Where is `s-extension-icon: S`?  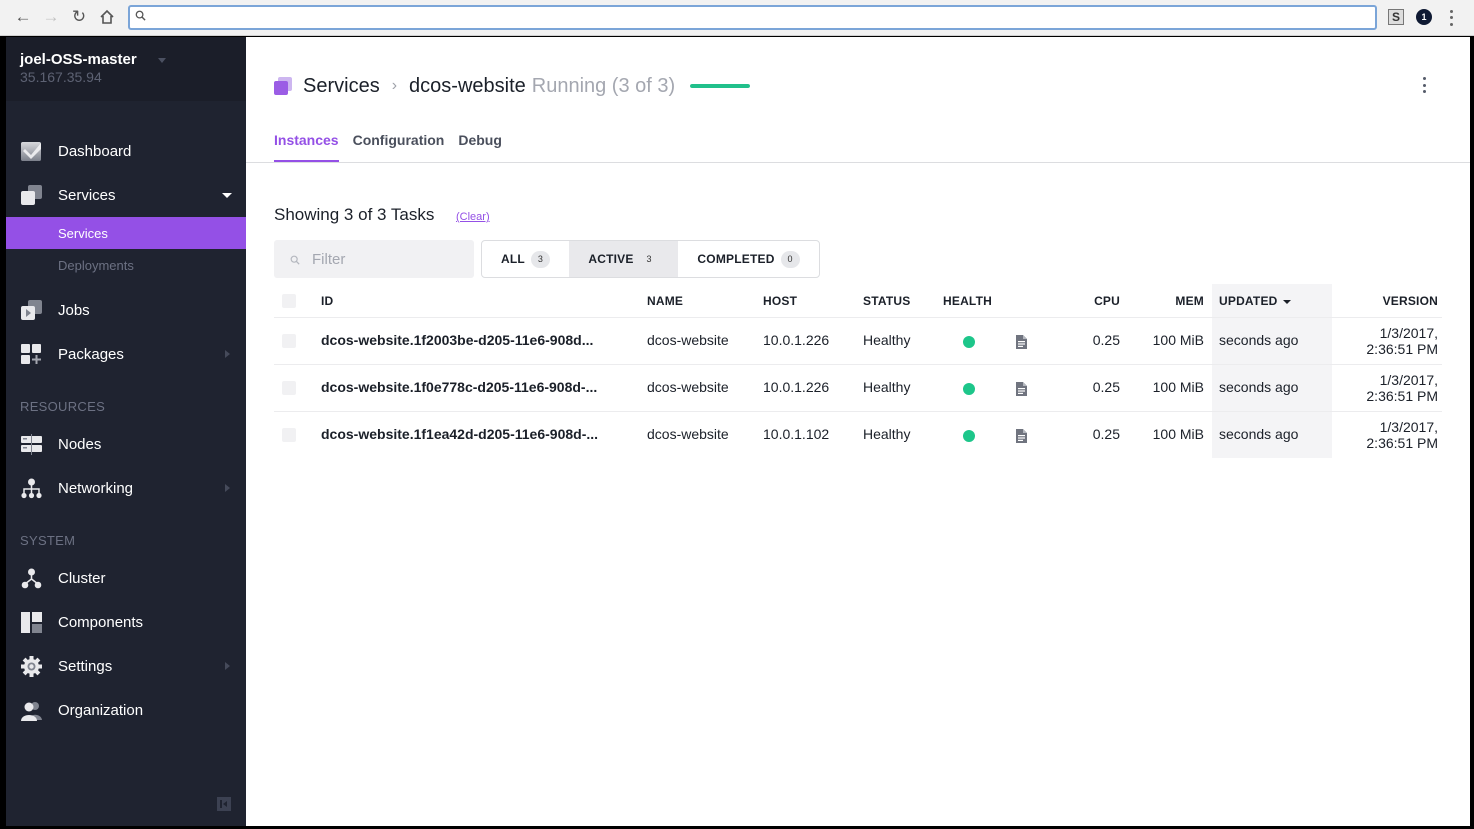
s-extension-icon: S is located at coordinates (1396, 17).